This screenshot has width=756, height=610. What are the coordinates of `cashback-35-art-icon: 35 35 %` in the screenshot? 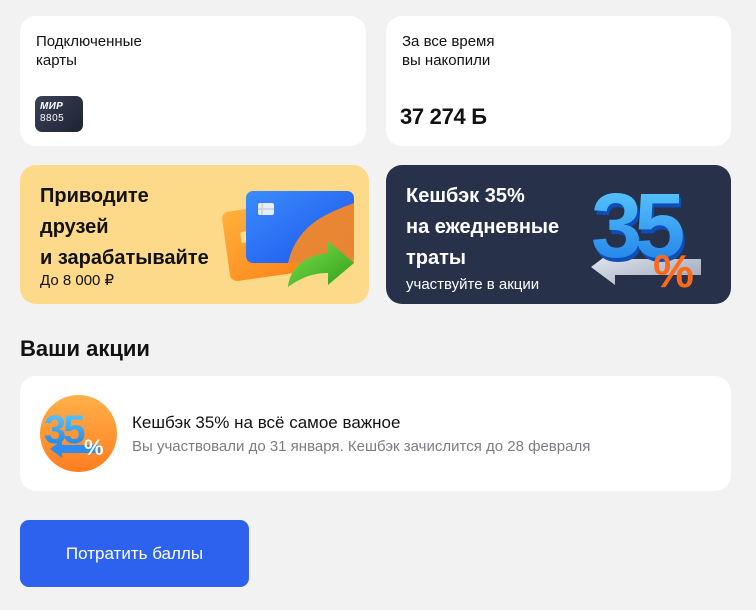 It's located at (646, 236).